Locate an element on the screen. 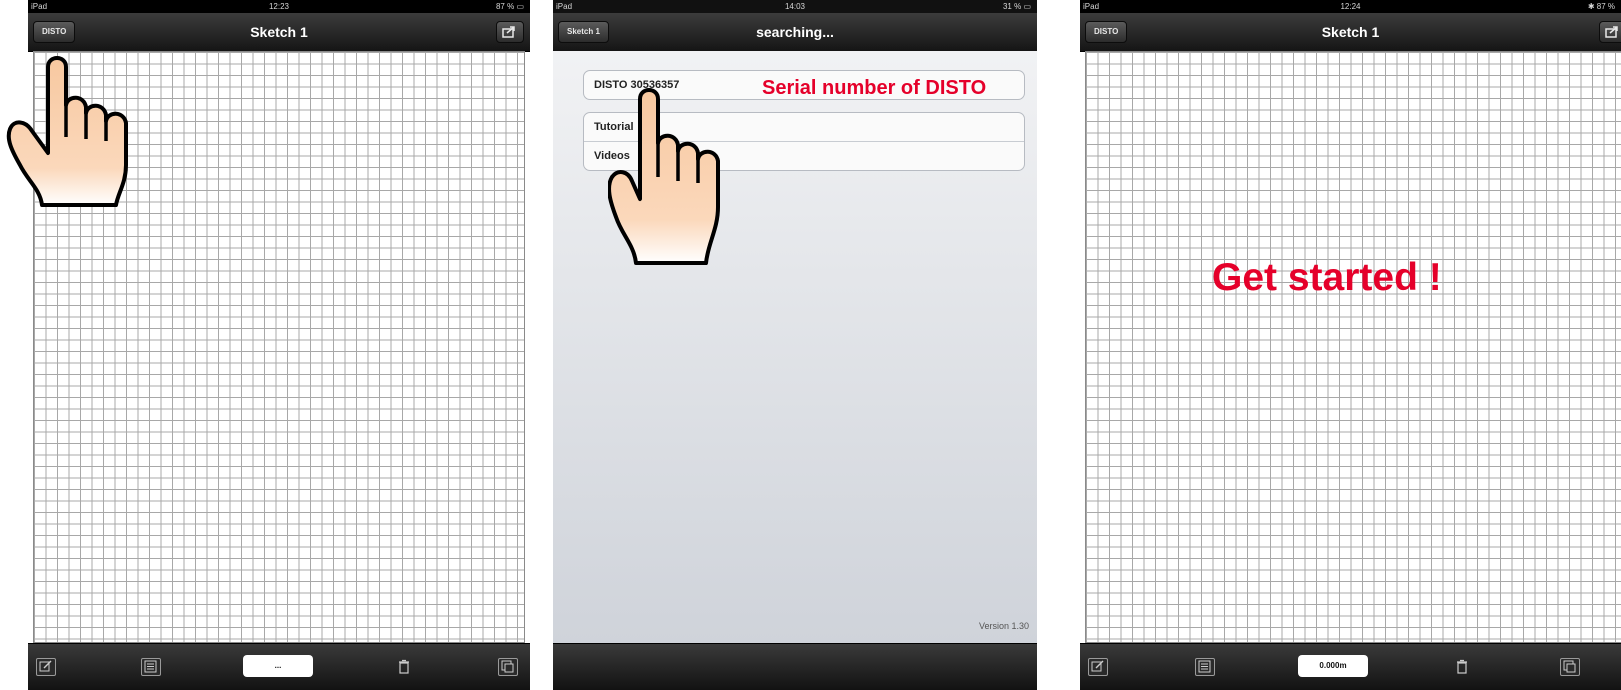 The image size is (1621, 690). get-started-annotation: Get started ! is located at coordinates (1327, 277).